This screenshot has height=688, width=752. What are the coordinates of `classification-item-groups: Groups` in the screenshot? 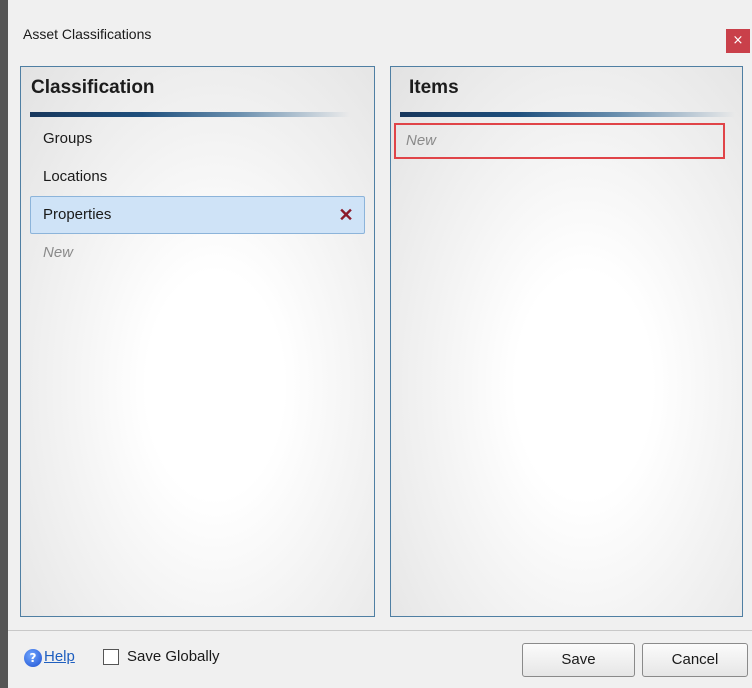 It's located at (197, 139).